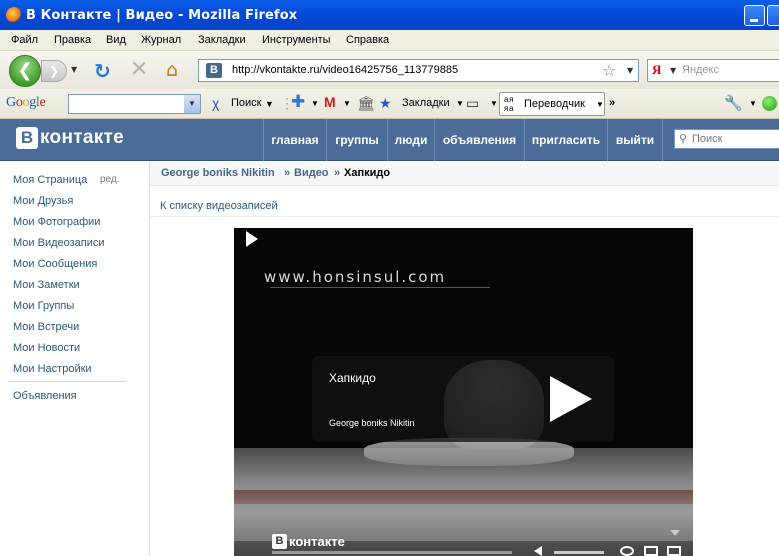  What do you see at coordinates (347, 103) in the screenshot?
I see `gmail-dropdown-icon: ▼` at bounding box center [347, 103].